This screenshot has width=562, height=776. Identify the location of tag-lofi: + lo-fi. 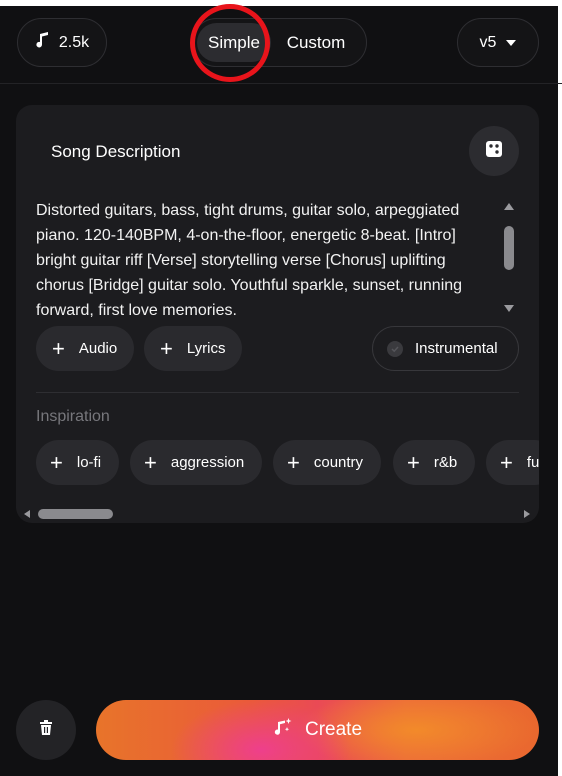
(78, 462).